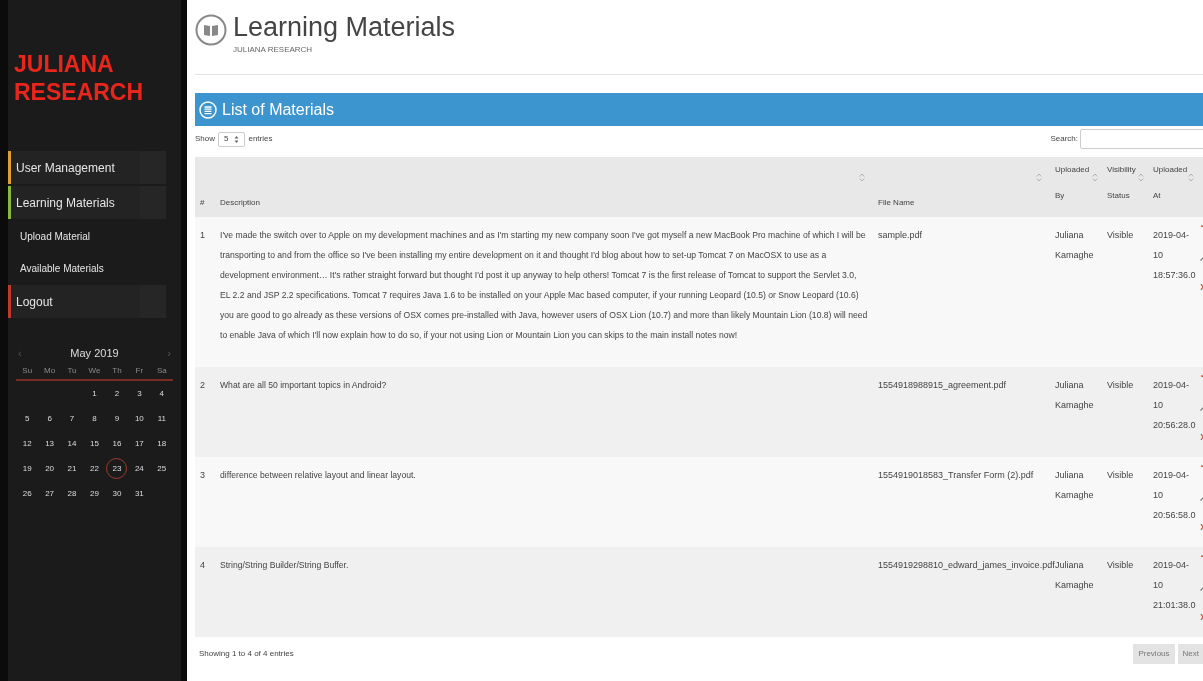 The height and width of the screenshot is (681, 1203). Describe the element at coordinates (273, 50) in the screenshot. I see `page-subtitle: JULIANA RESEARCH` at that location.